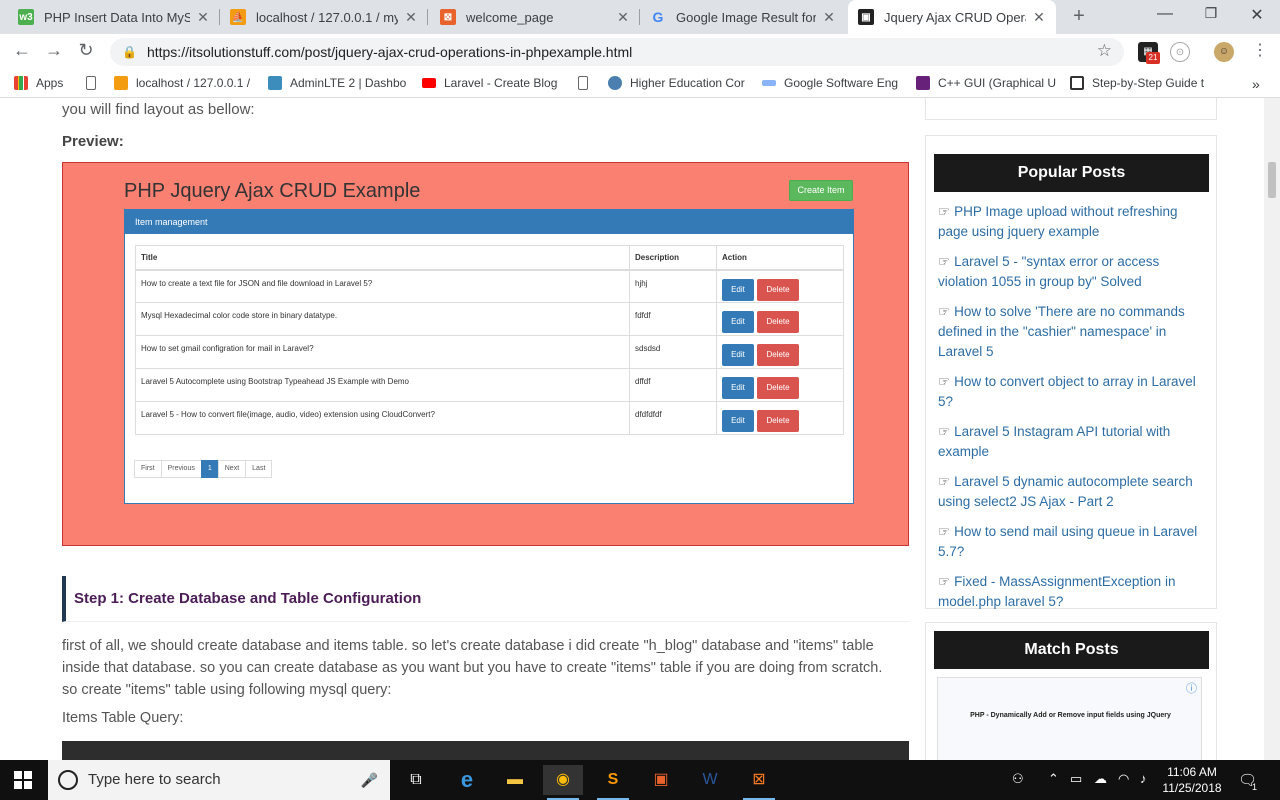 The image size is (1280, 800). I want to click on task-view-icon: ⧉, so click(416, 780).